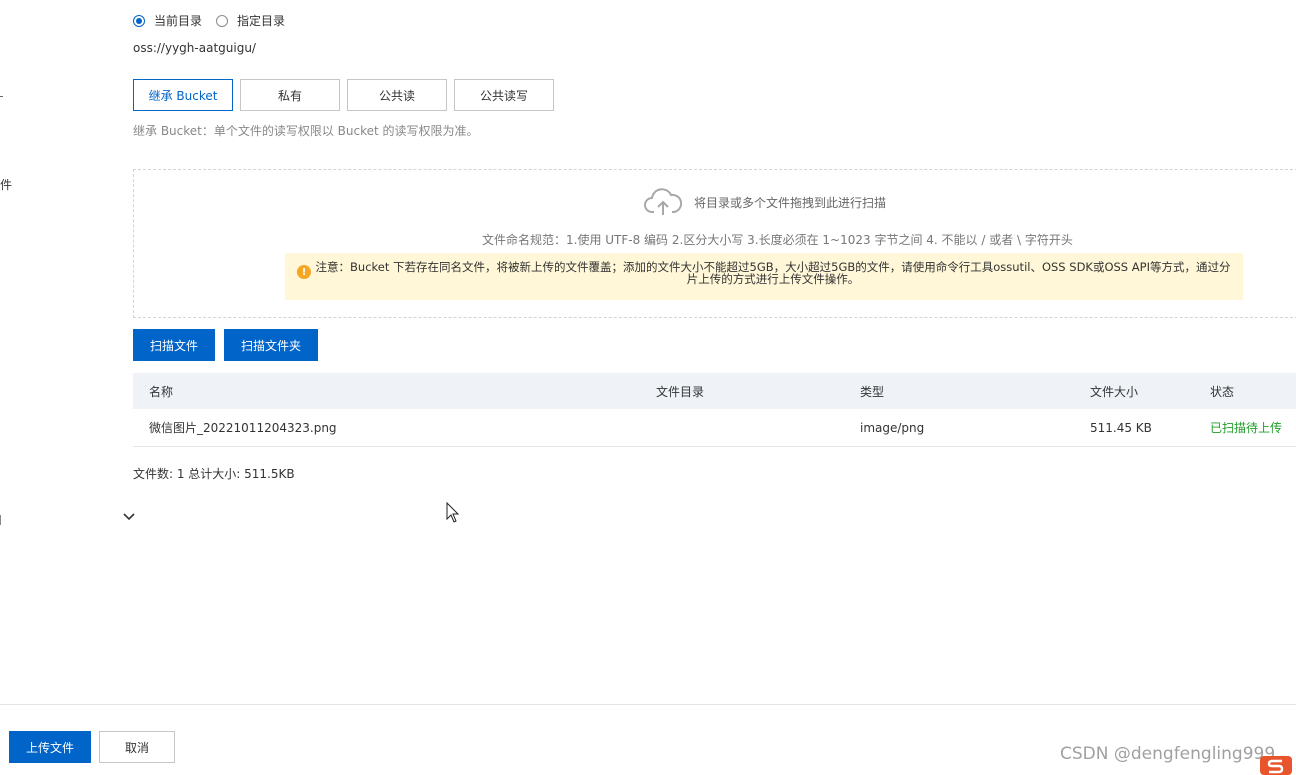 The image size is (1296, 775). I want to click on radio-current-directory: 当前目录, so click(167, 20).